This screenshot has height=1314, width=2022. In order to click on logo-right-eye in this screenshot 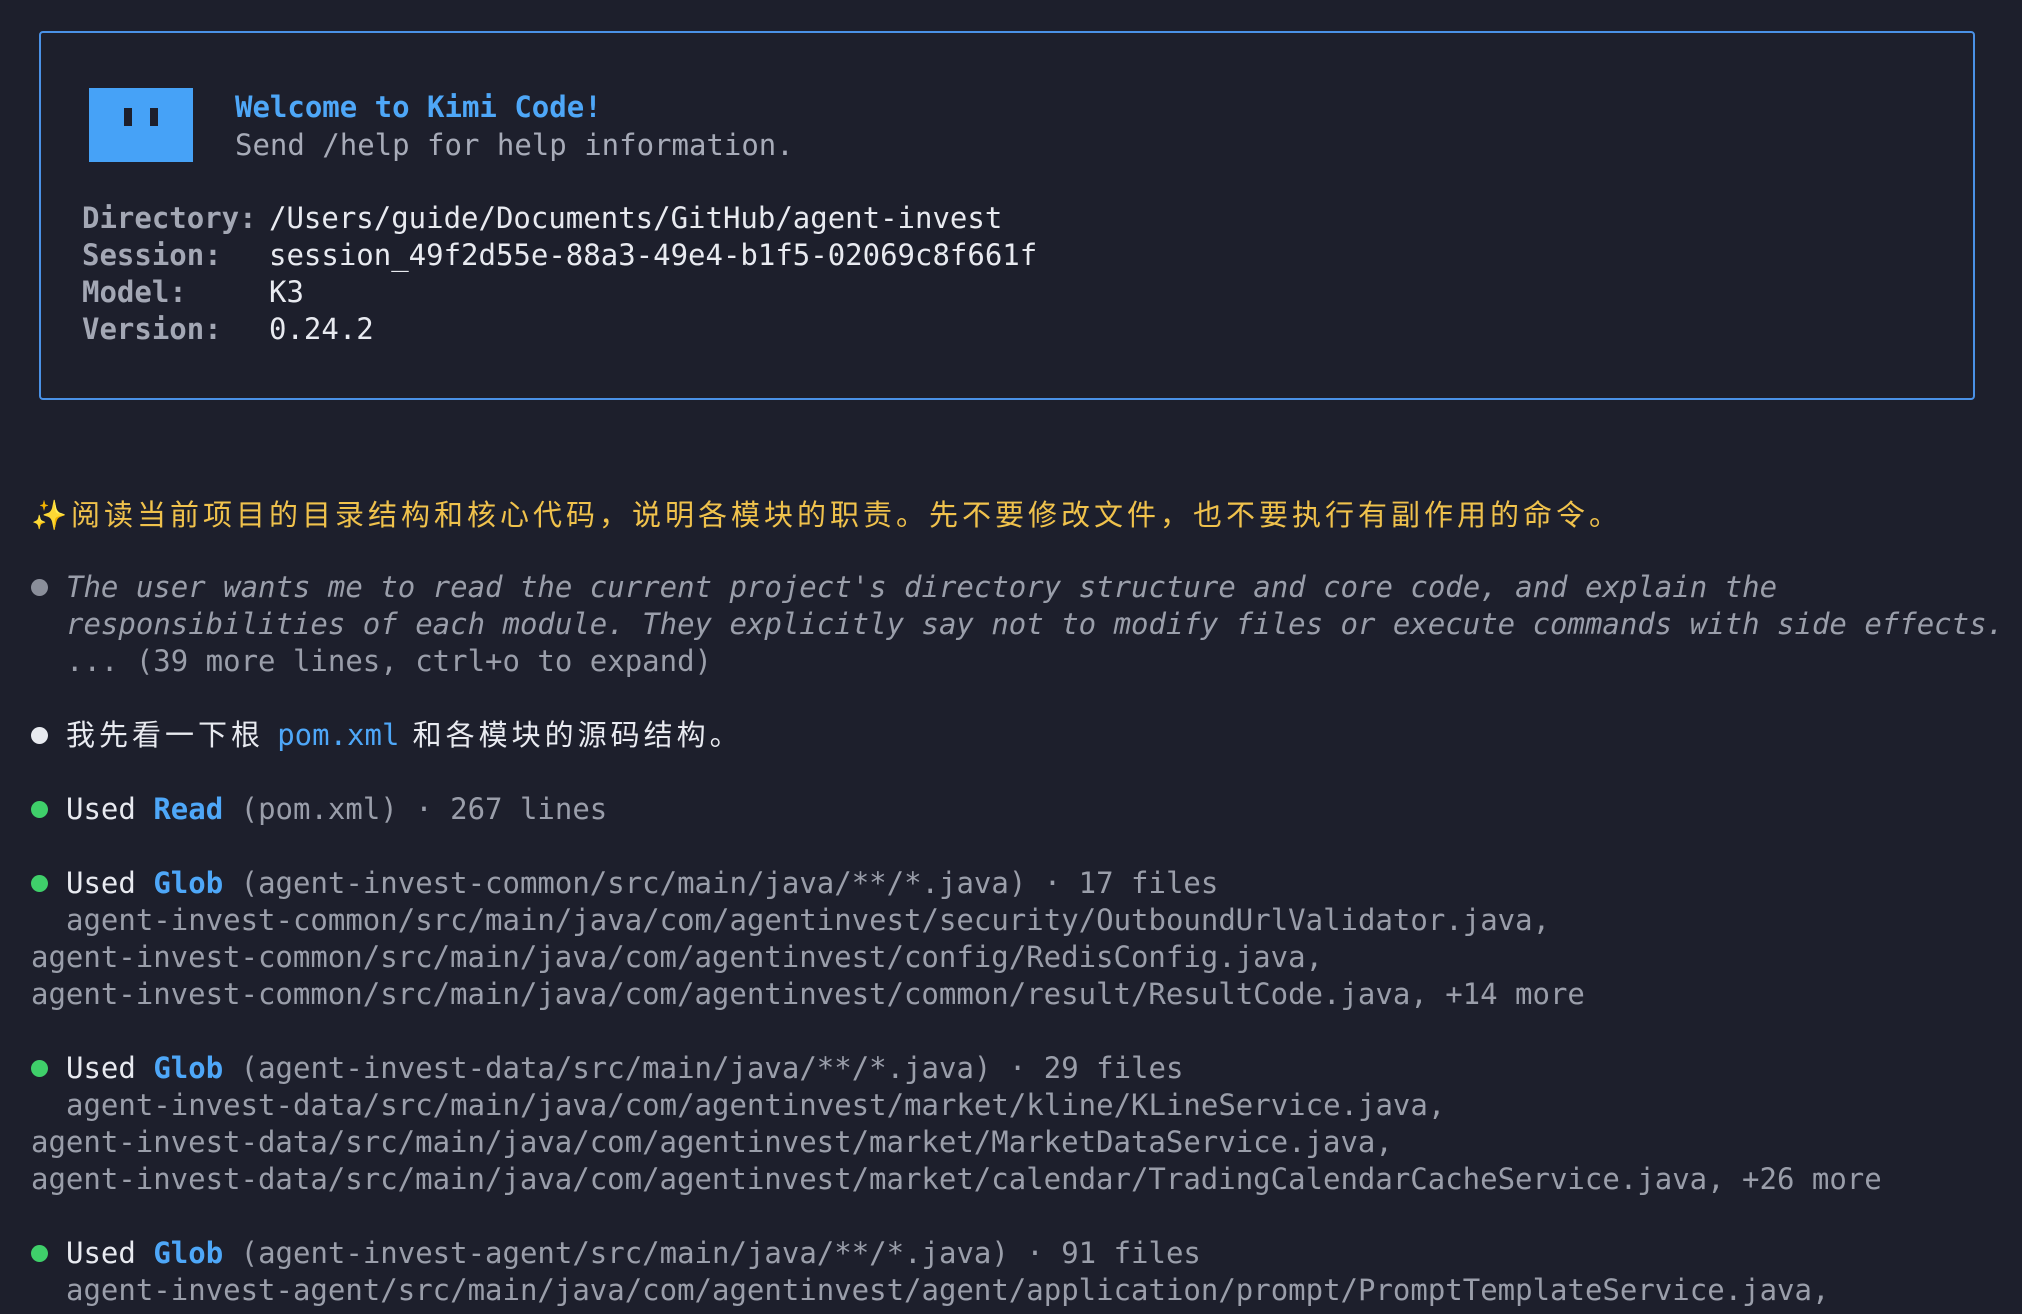, I will do `click(154, 117)`.